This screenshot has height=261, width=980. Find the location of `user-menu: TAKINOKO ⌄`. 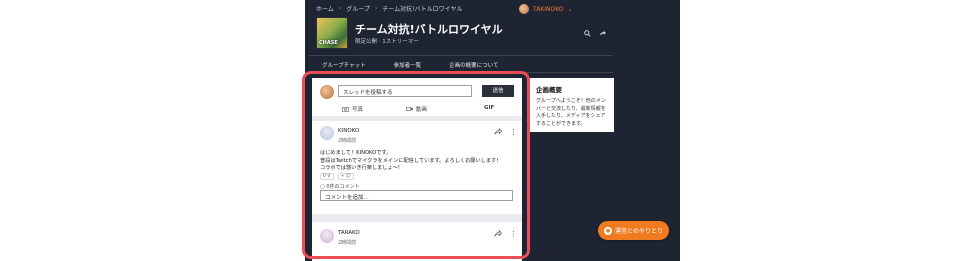

user-menu: TAKINOKO ⌄ is located at coordinates (546, 9).